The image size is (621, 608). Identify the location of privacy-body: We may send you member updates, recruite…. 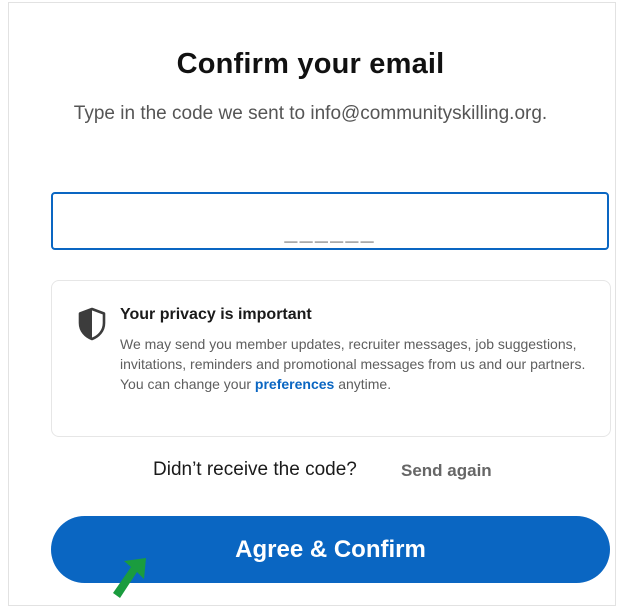
(355, 364).